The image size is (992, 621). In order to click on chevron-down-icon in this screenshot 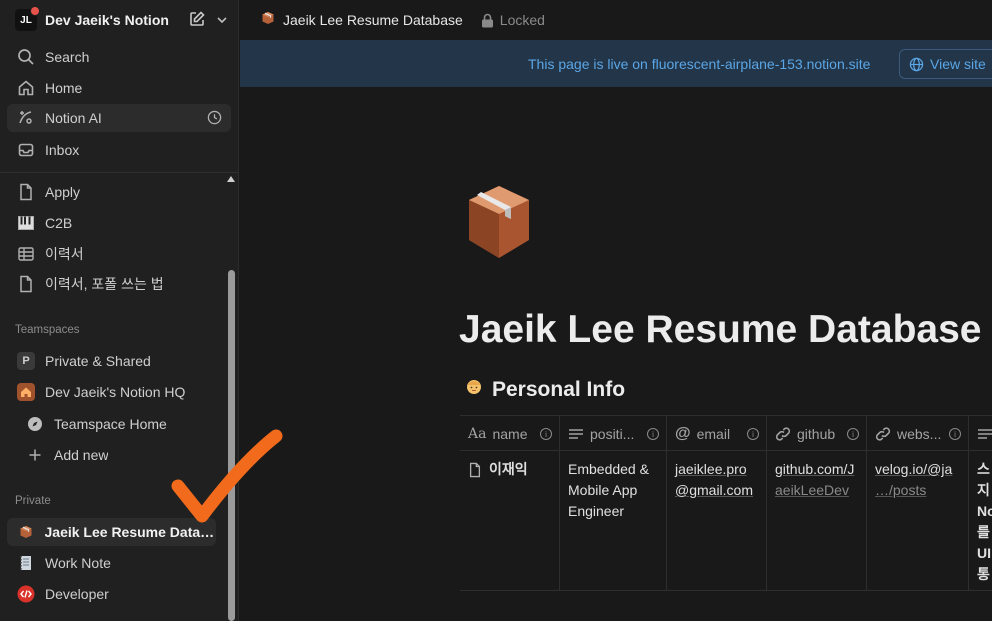, I will do `click(222, 22)`.